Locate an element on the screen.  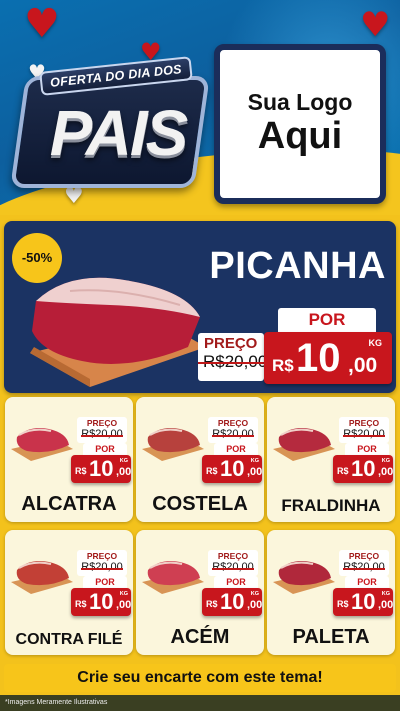
logo-placeholder: Sua Logo Aqui is located at coordinates (300, 124).